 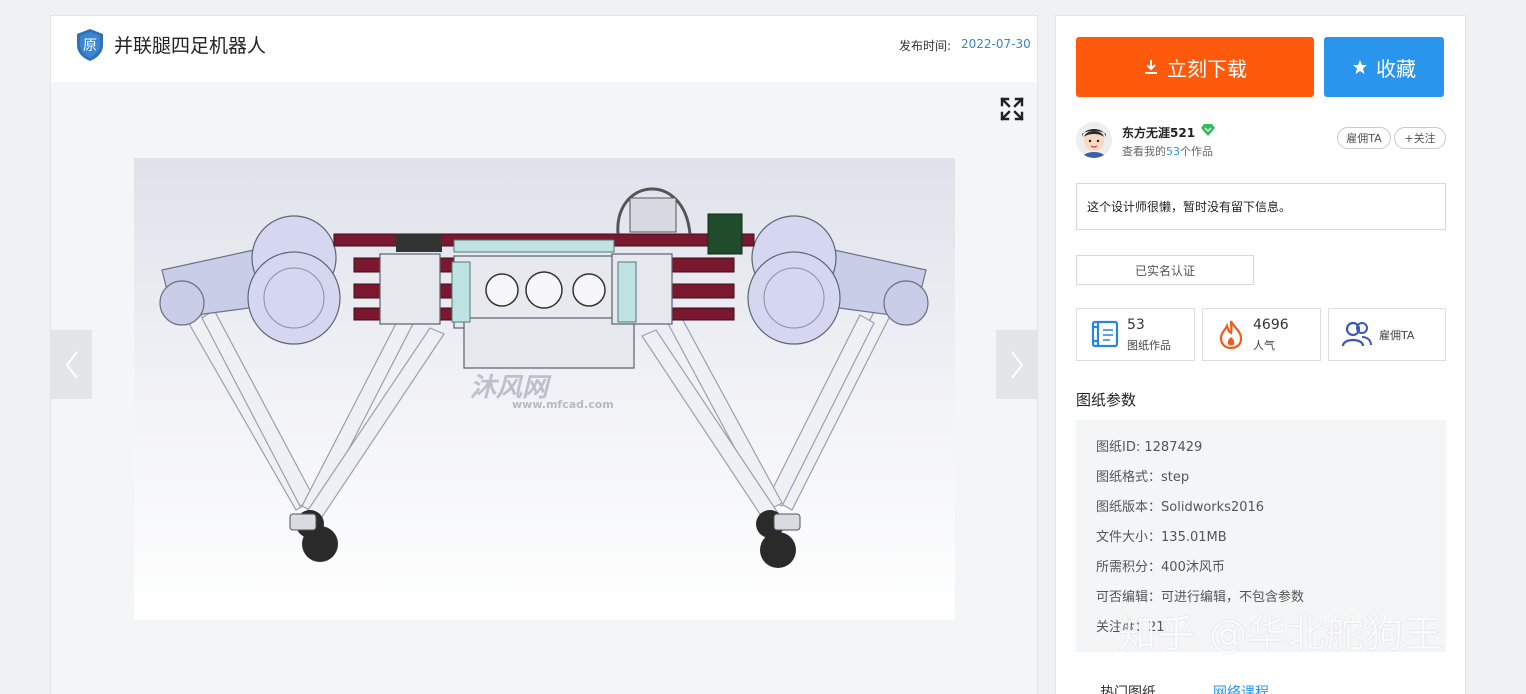 I want to click on previous-image-button, so click(x=71, y=364).